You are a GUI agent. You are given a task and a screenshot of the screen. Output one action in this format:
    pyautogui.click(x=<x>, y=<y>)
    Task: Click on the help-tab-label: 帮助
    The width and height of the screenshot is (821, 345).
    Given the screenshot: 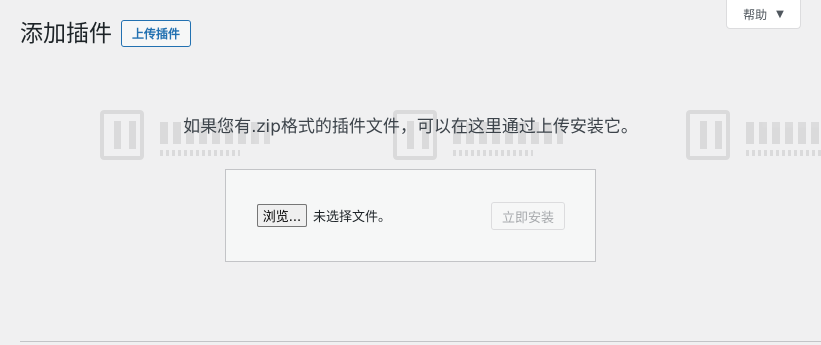 What is the action you would take?
    pyautogui.click(x=755, y=14)
    